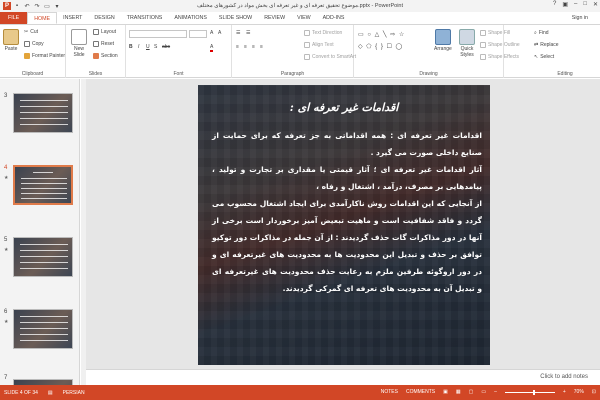 Image resolution: width=600 pixels, height=400 pixels. I want to click on shape-fill-button: Shape Fill, so click(495, 33).